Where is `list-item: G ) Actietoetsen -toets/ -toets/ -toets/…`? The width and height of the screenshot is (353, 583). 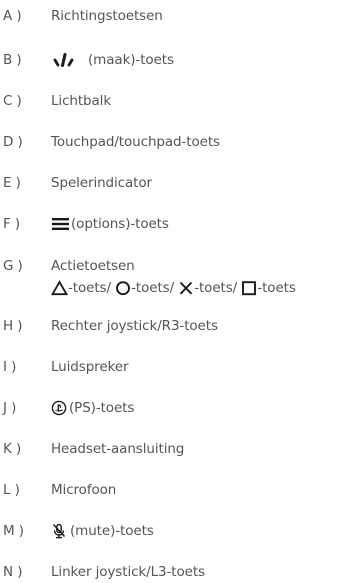
list-item: G ) Actietoetsen -toets/ -toets/ -toets/… is located at coordinates (176, 277).